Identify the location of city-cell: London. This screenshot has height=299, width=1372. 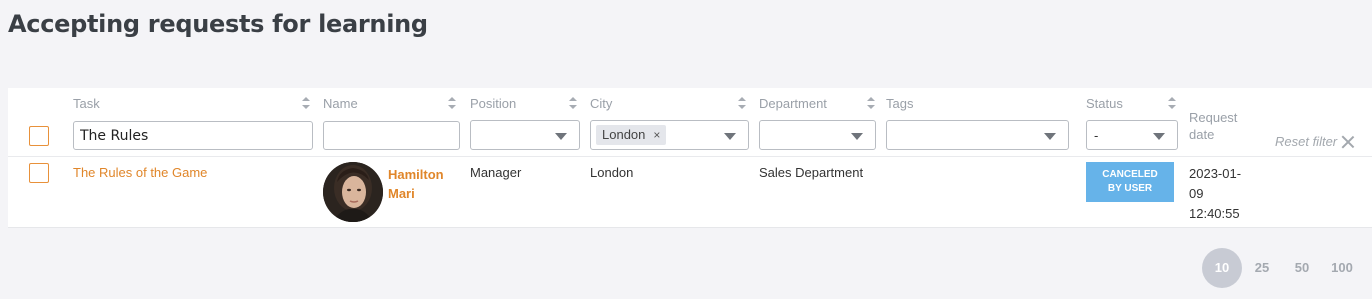
(612, 172).